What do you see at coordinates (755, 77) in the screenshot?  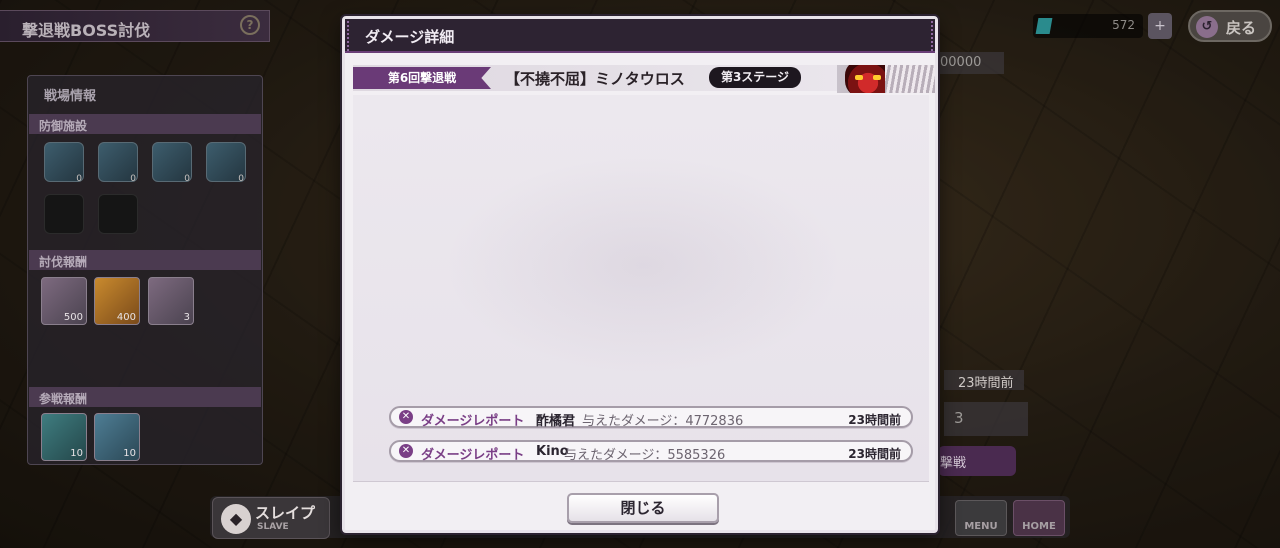 I see `stage-badge: 第3ステージ` at bounding box center [755, 77].